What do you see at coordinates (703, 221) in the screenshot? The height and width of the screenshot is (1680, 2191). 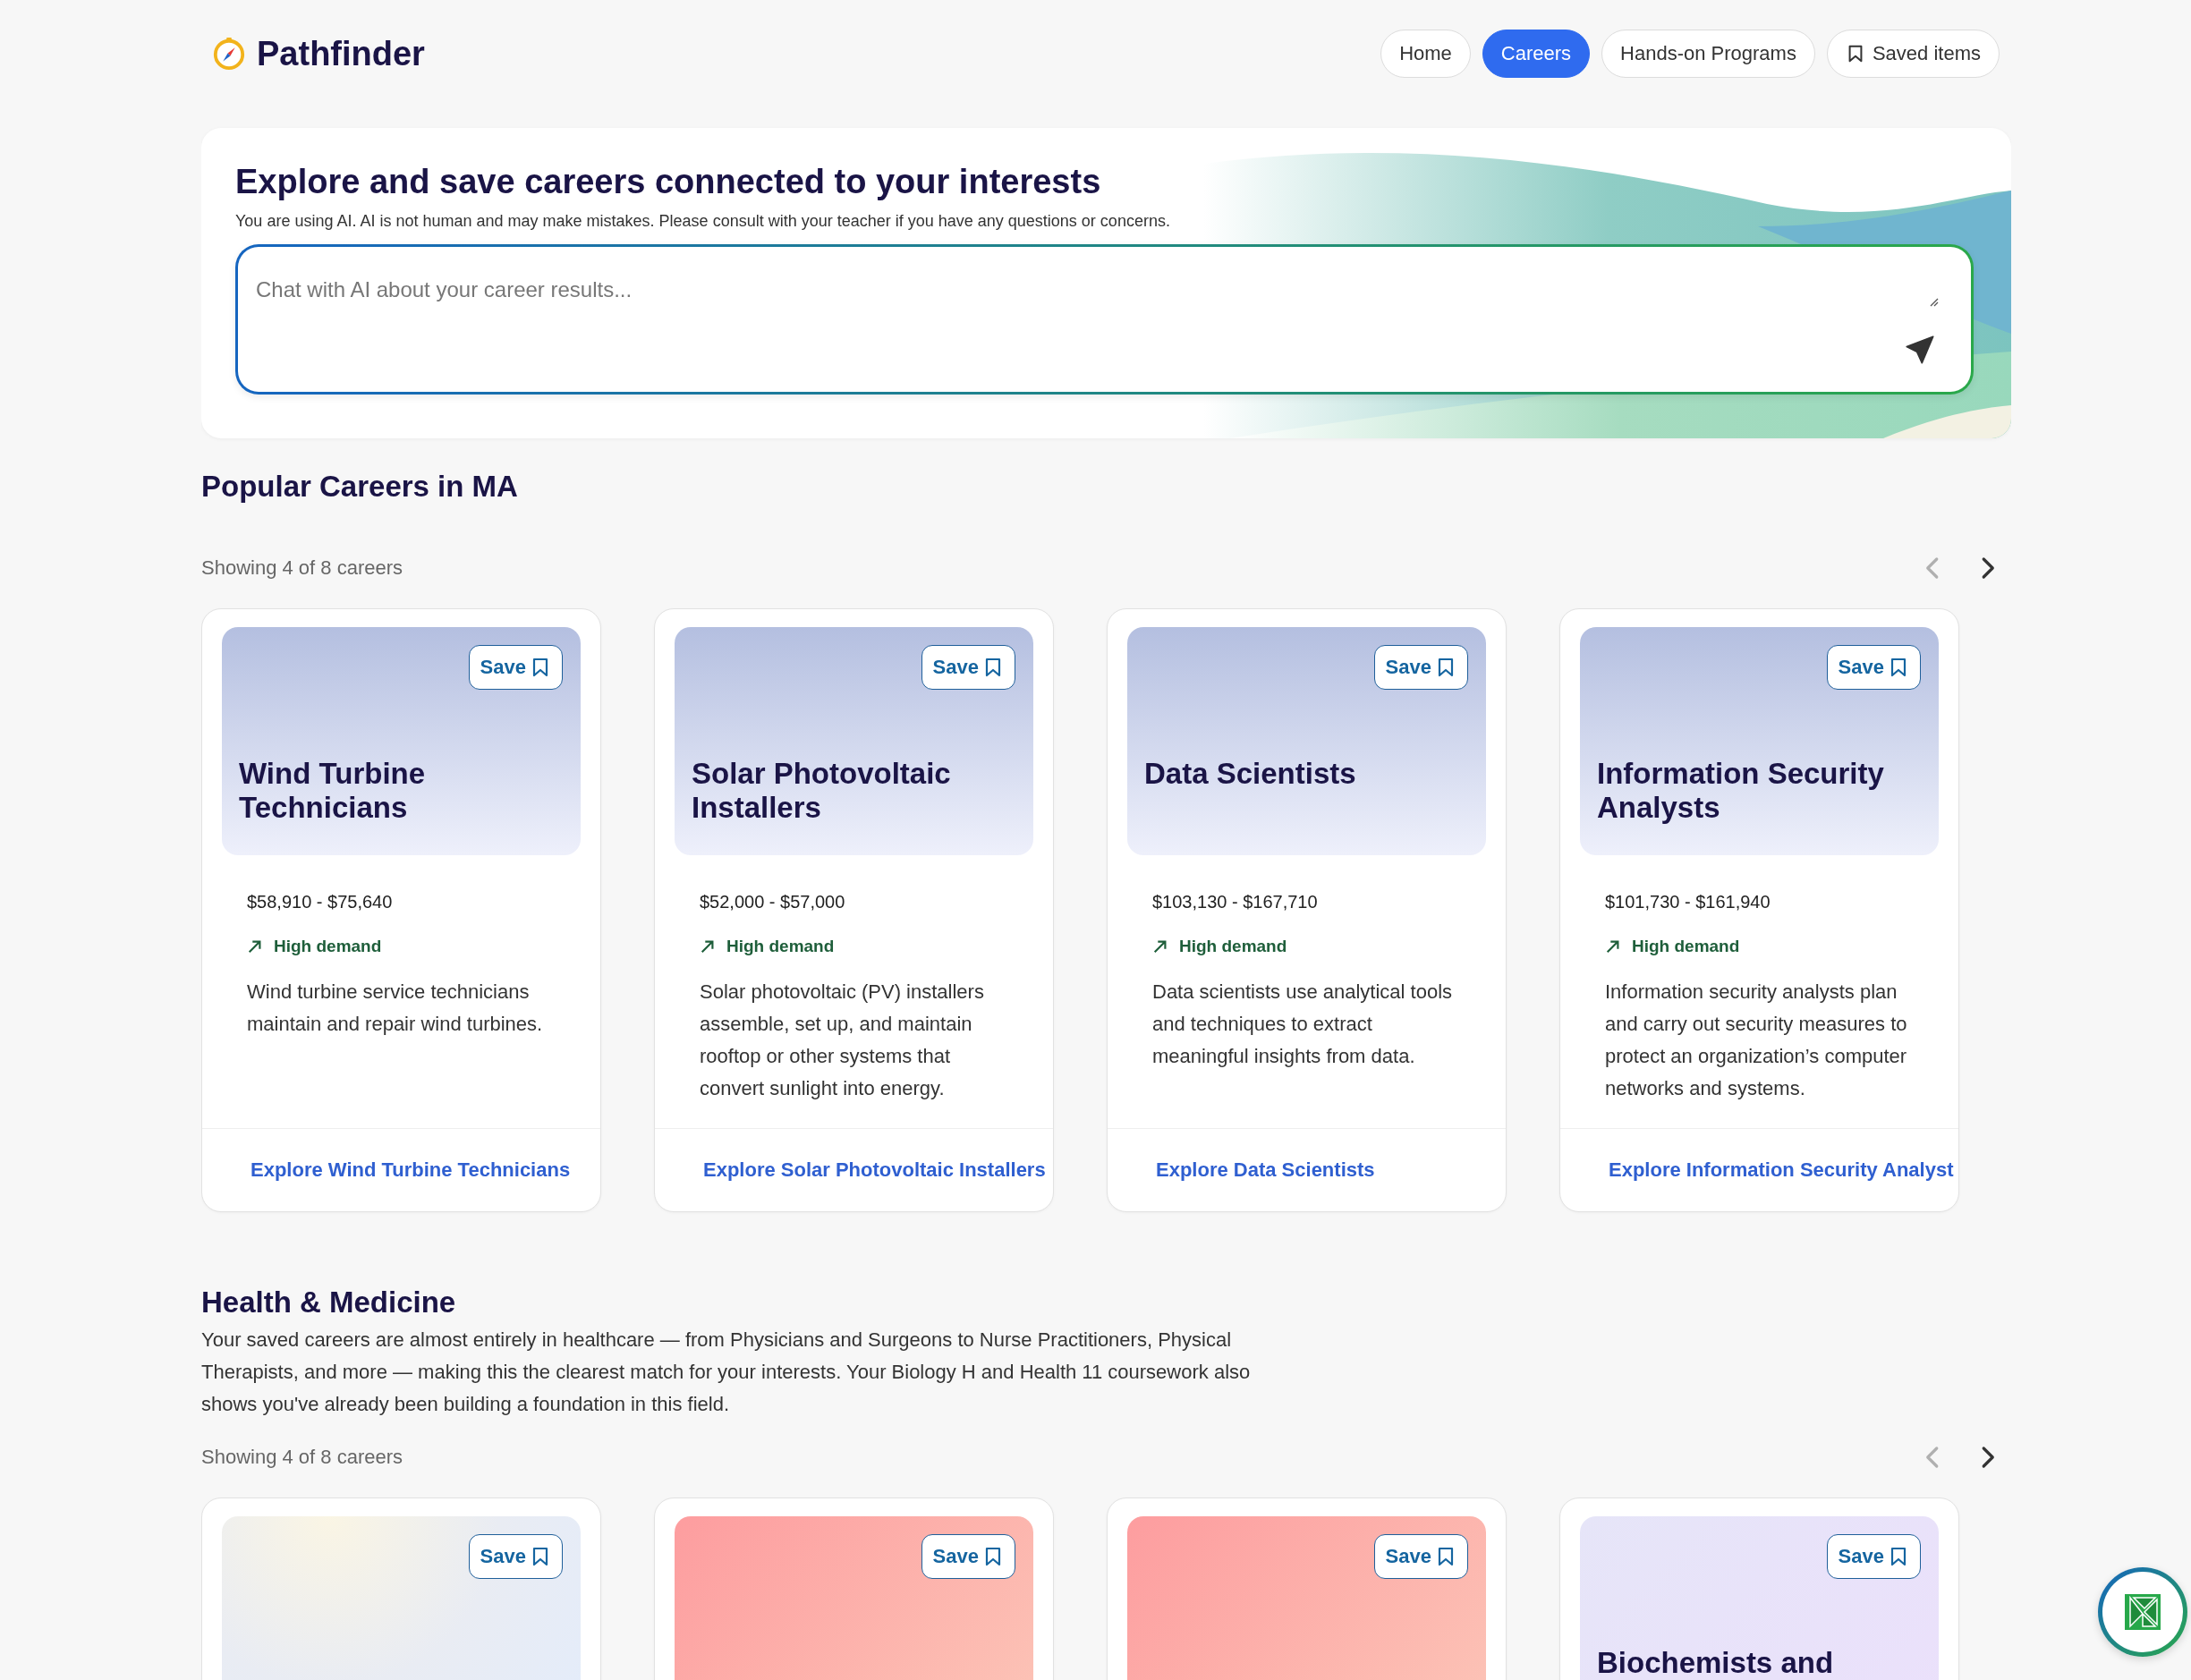 I see `disclaimer-text: You are using AI. AI is not human and may make mistakes. Please consult with your teacher if you have any questions or concerns.` at bounding box center [703, 221].